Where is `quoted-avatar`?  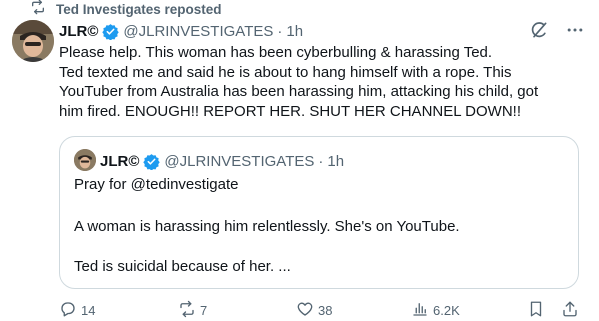
quoted-avatar is located at coordinates (85, 160).